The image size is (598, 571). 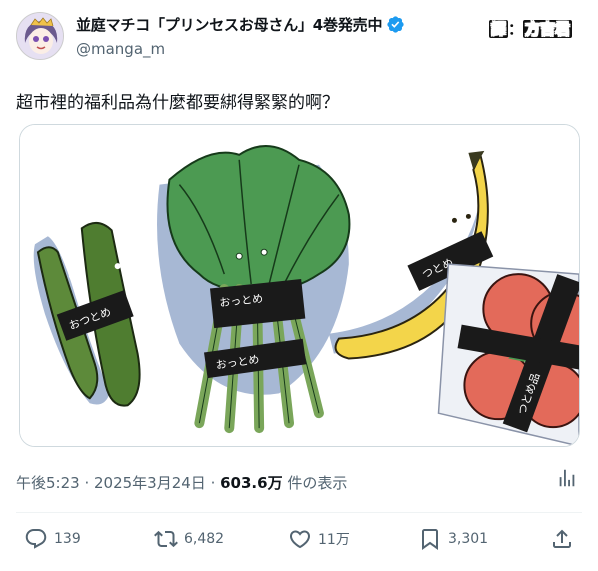 I want to click on bookmark-count: 3,301, so click(x=468, y=539).